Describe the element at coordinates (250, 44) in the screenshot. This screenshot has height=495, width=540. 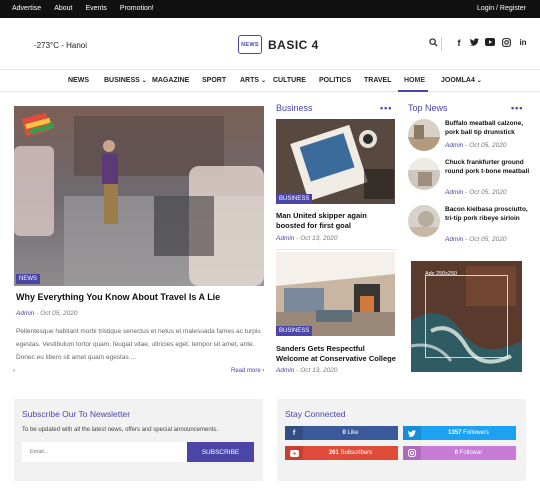
I see `logo-badge: NEWS` at that location.